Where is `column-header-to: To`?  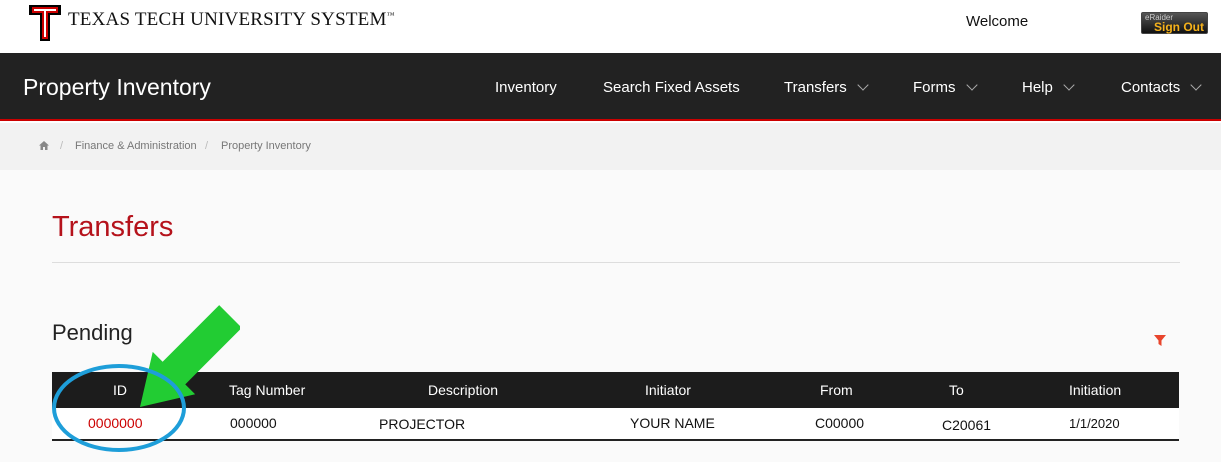 column-header-to: To is located at coordinates (956, 390).